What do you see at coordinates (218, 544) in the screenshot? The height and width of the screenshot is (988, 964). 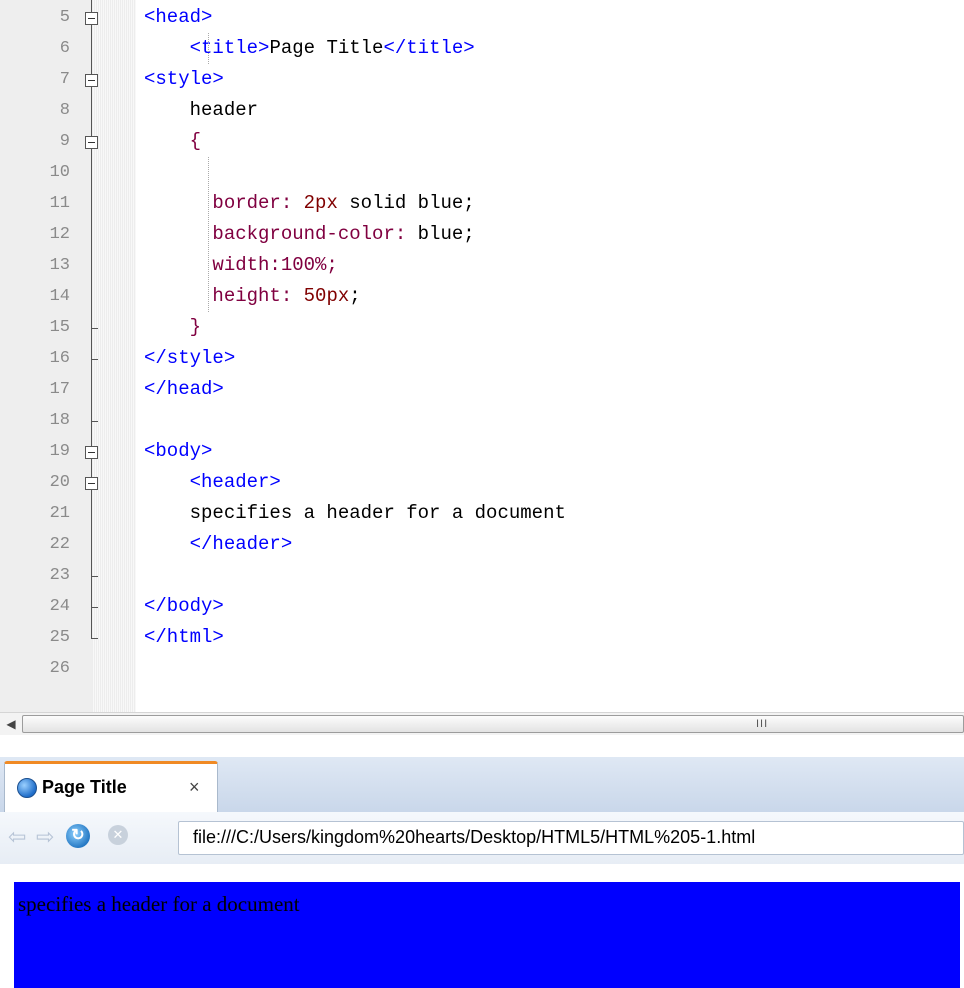 I see `code-text: </header>` at bounding box center [218, 544].